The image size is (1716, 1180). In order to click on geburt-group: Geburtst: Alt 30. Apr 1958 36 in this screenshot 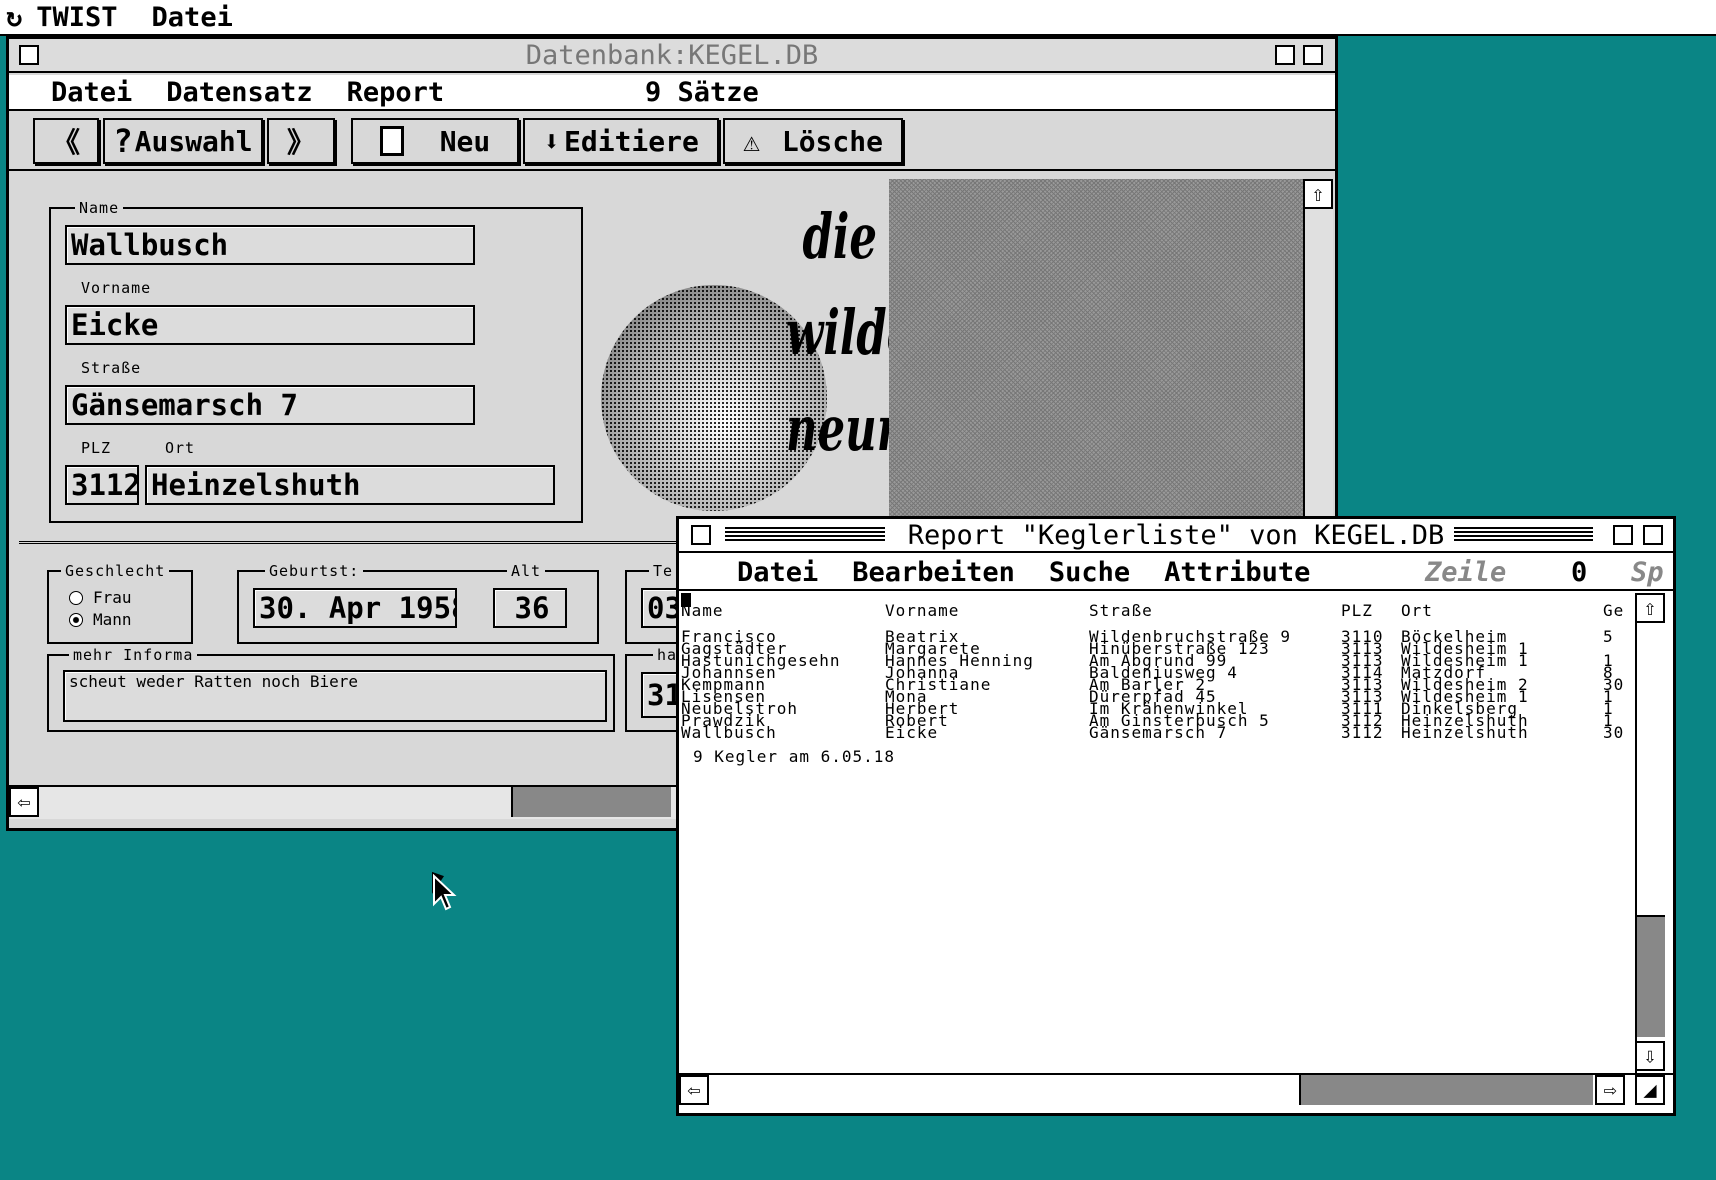, I will do `click(418, 603)`.